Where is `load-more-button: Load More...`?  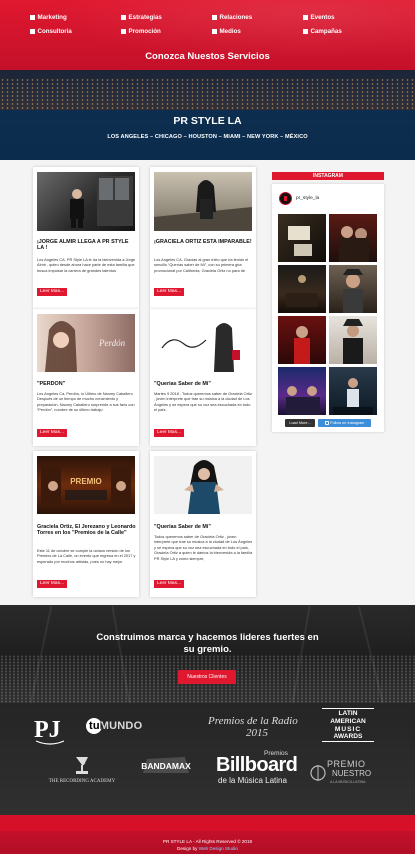 load-more-button: Load More... is located at coordinates (300, 423).